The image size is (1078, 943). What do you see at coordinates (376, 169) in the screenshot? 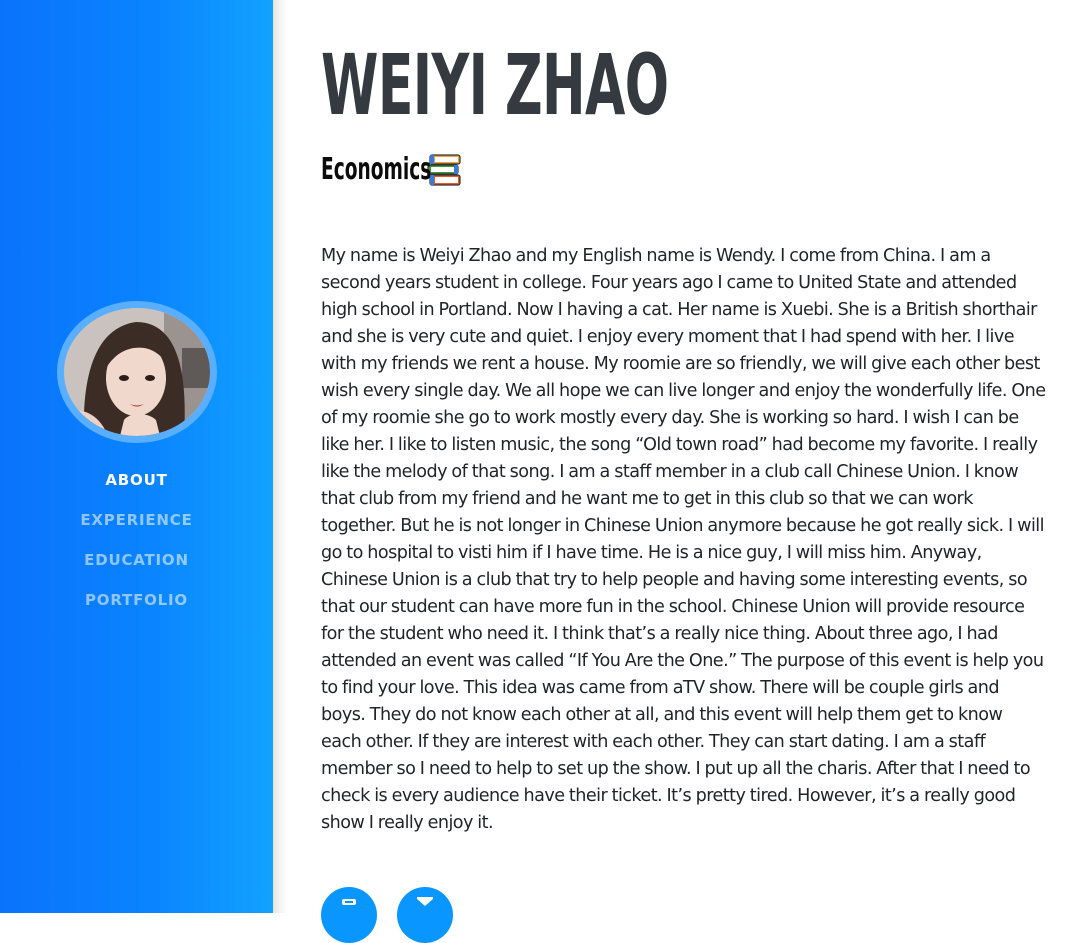
I see `major-label: Economics` at bounding box center [376, 169].